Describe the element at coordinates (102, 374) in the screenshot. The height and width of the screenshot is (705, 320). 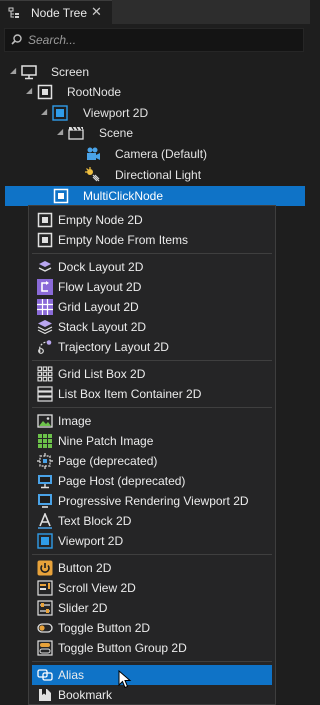
I see `menu-item-label: Grid List Box 2D` at that location.